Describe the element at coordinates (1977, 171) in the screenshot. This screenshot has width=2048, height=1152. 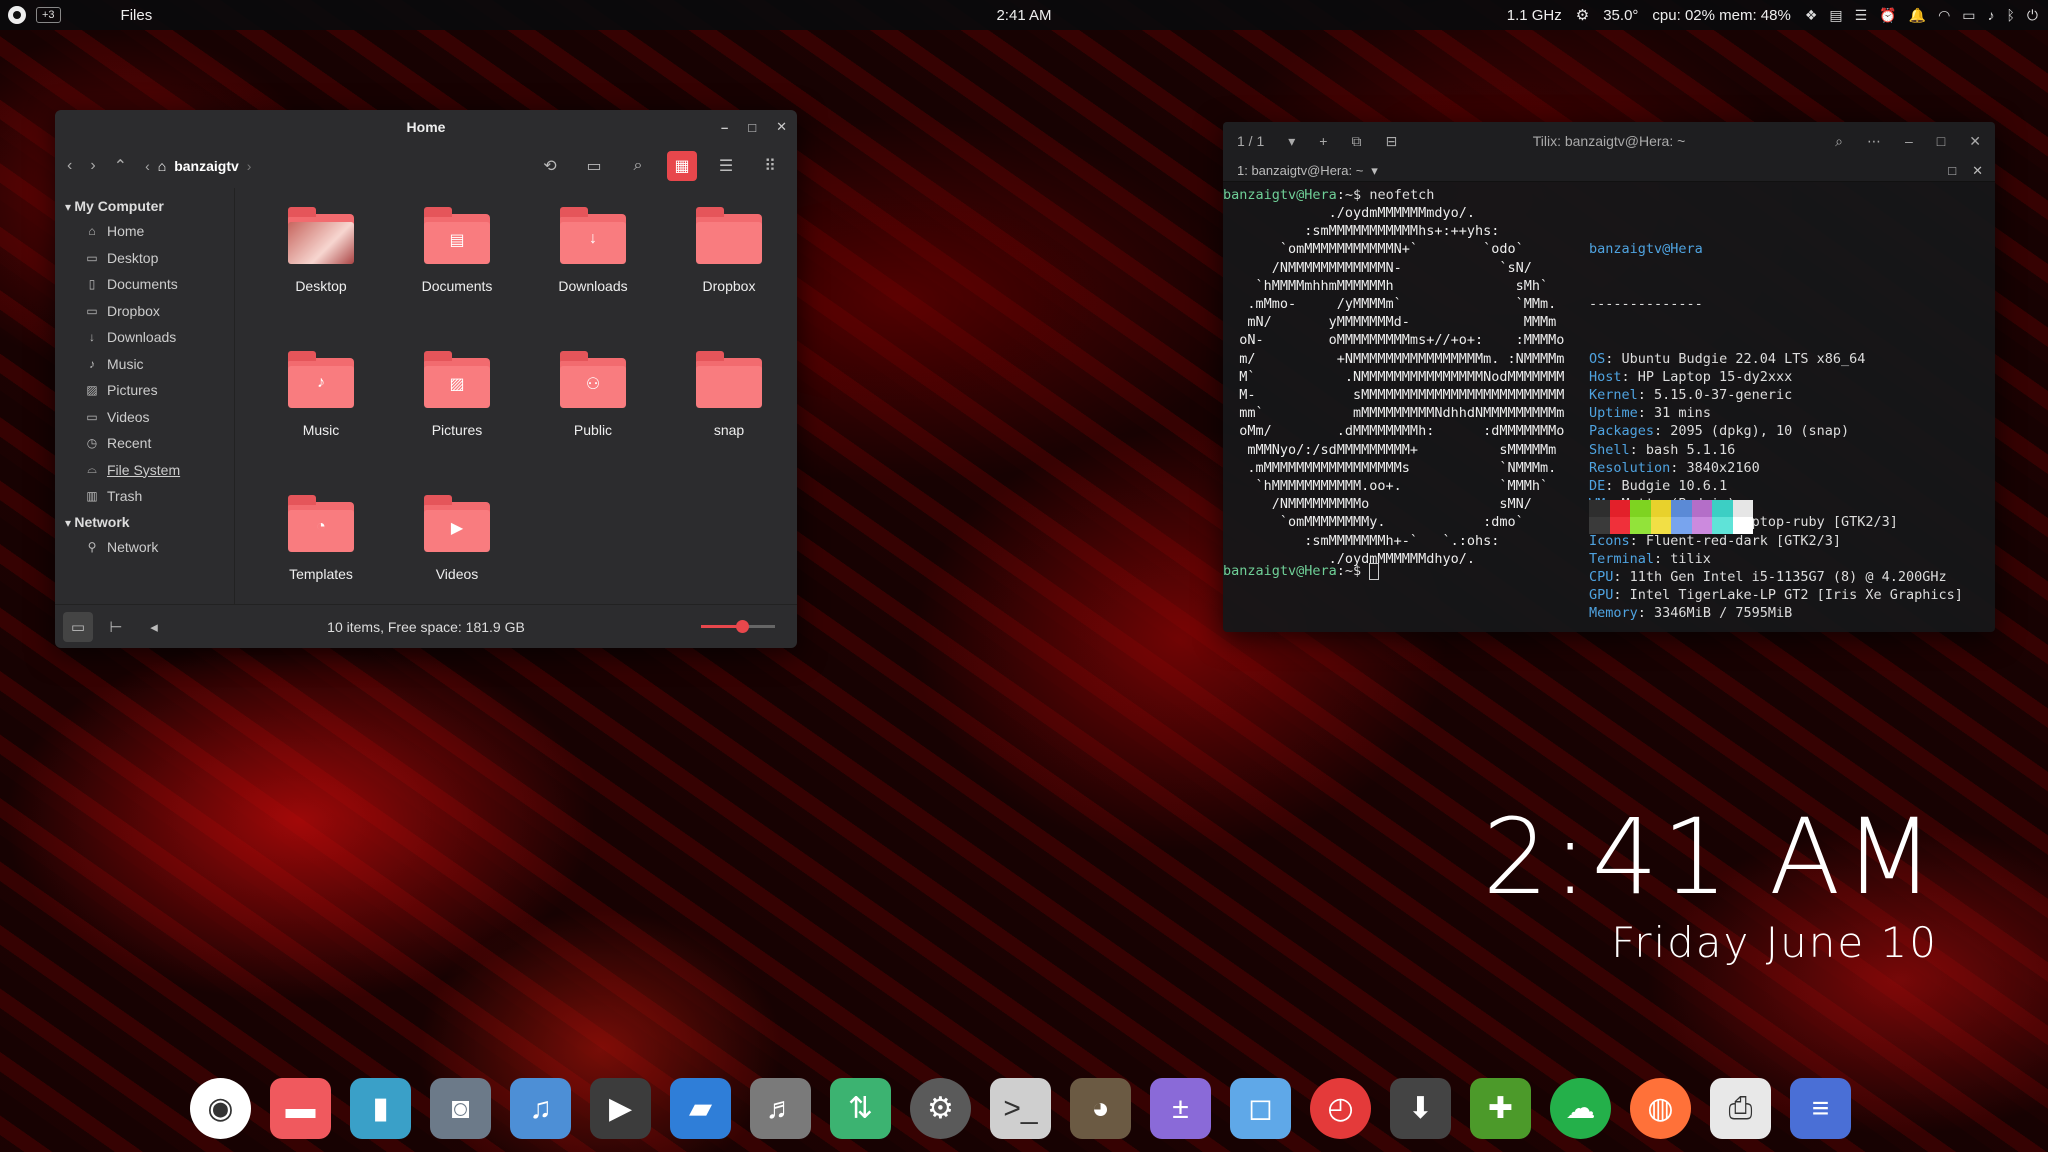
I see `close-terminal-icon: ✕` at that location.